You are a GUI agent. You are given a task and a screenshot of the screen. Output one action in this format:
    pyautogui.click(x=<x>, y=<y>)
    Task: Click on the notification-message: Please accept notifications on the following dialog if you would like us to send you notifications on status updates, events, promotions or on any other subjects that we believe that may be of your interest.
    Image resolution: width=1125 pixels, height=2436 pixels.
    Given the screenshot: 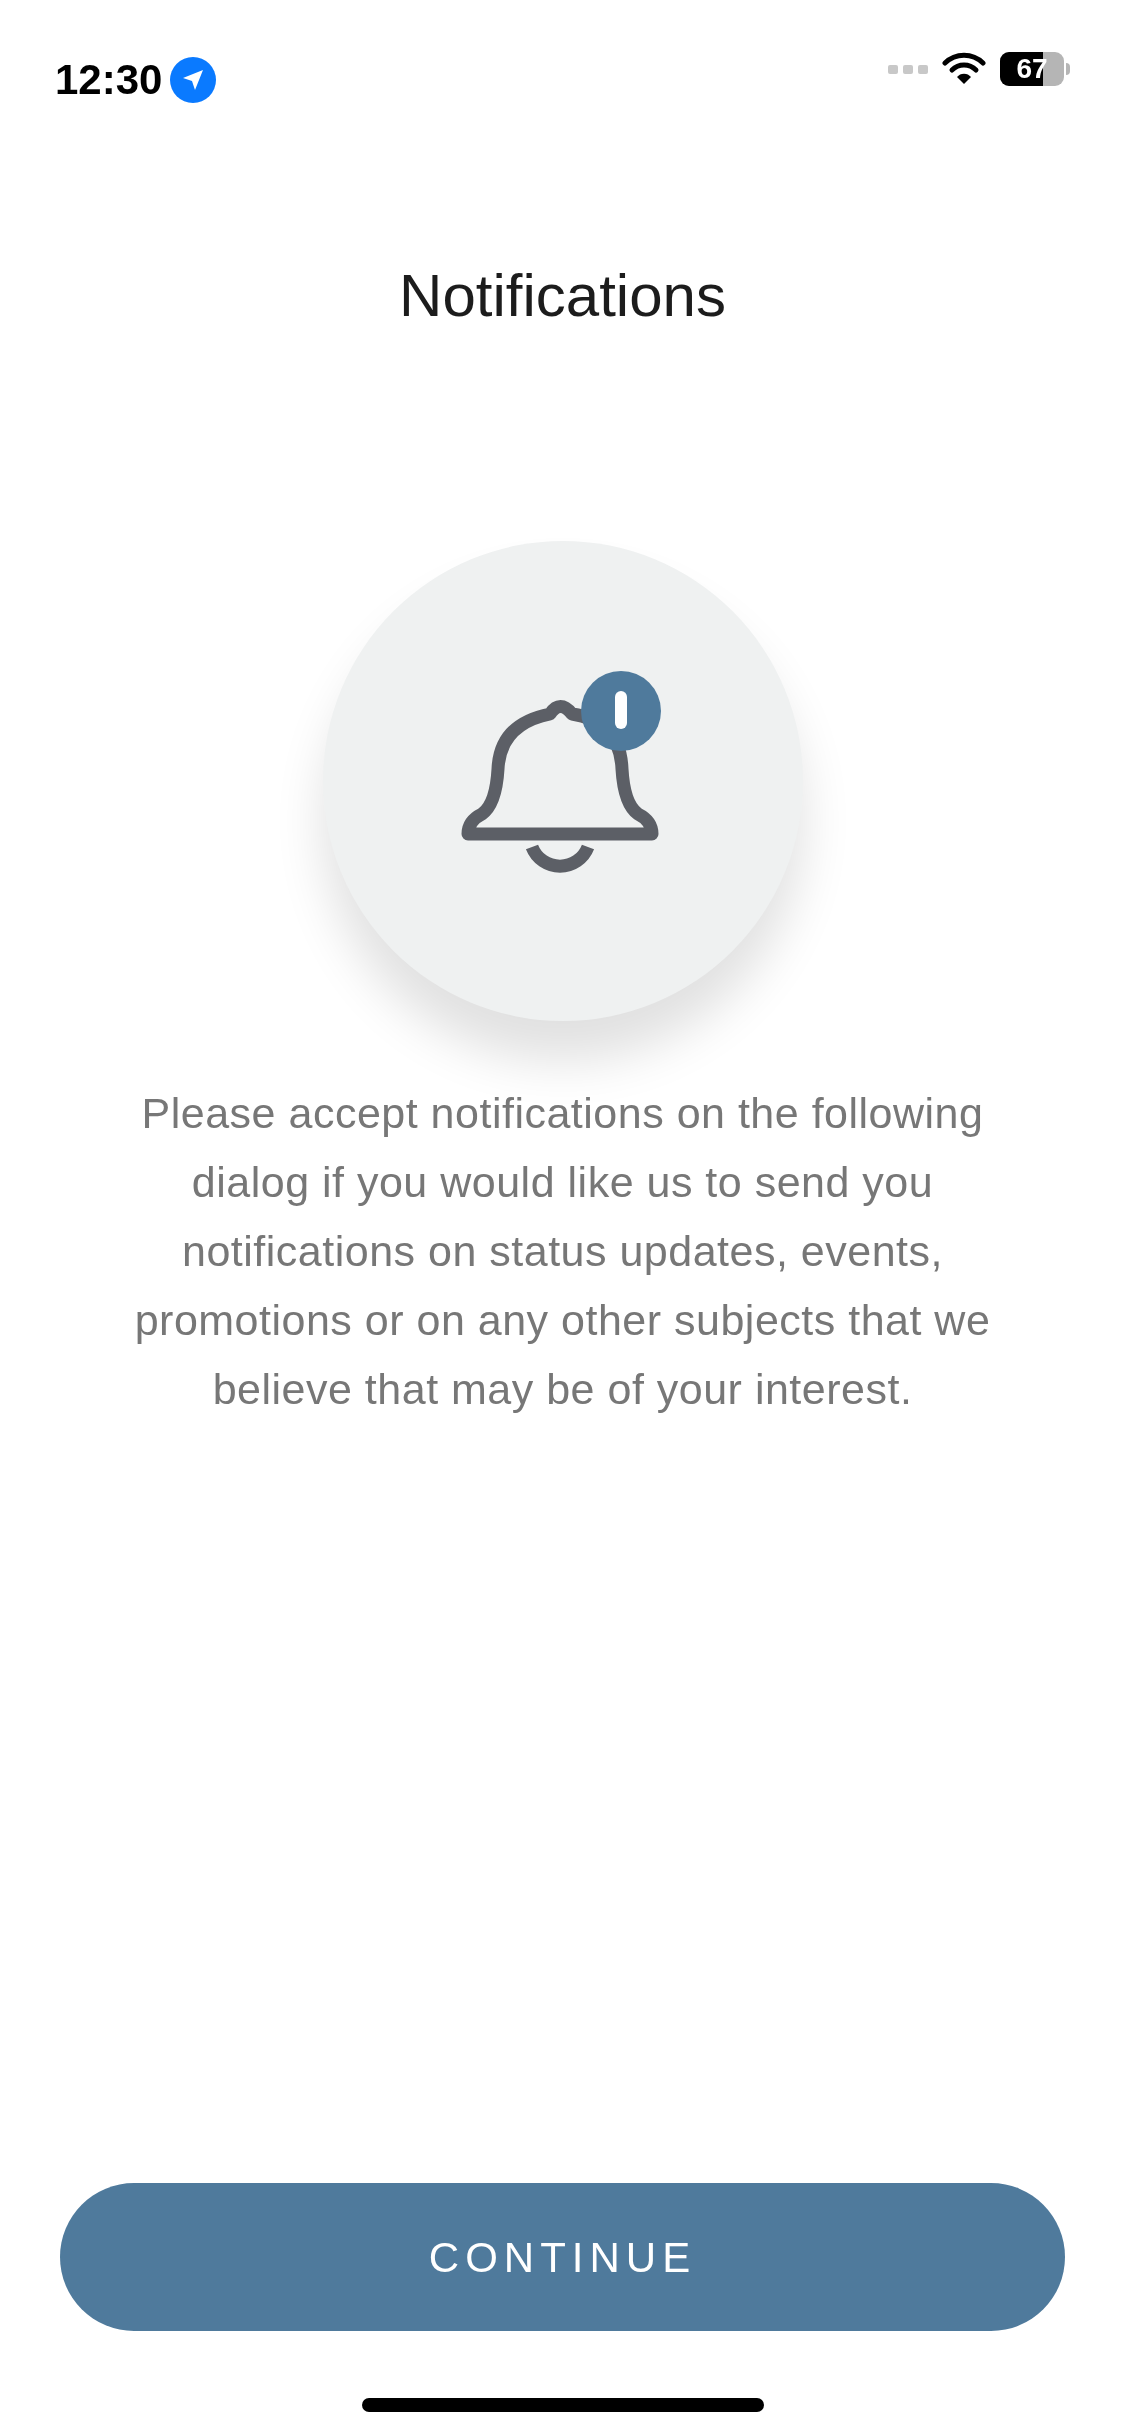 What is the action you would take?
    pyautogui.click(x=562, y=1251)
    